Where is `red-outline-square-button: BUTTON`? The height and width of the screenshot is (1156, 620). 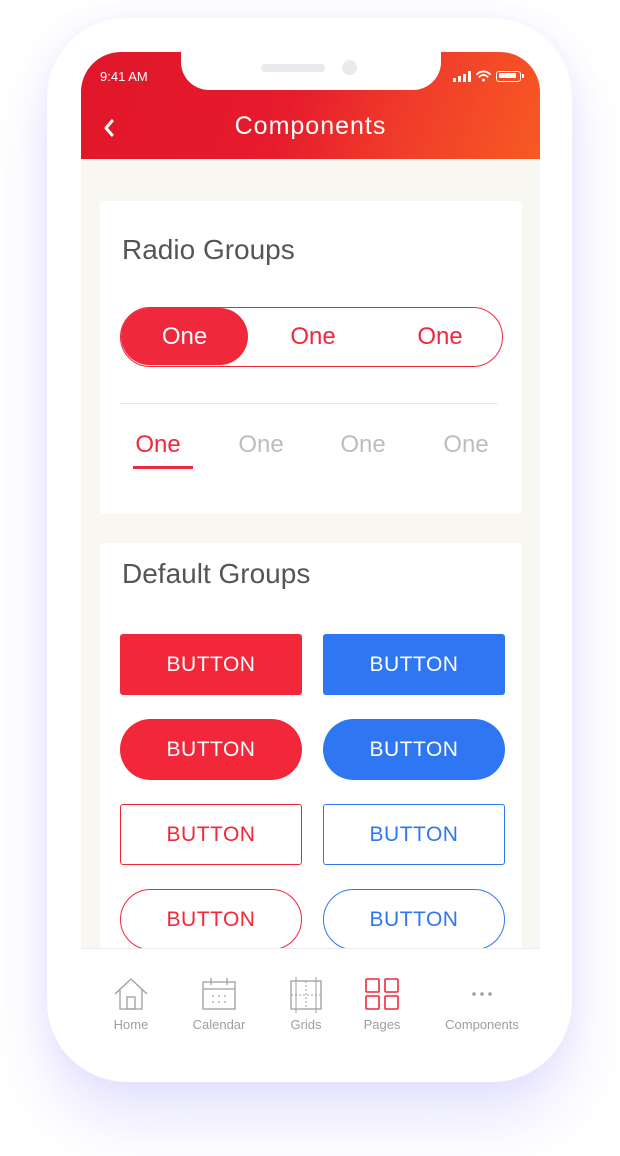 red-outline-square-button: BUTTON is located at coordinates (211, 834).